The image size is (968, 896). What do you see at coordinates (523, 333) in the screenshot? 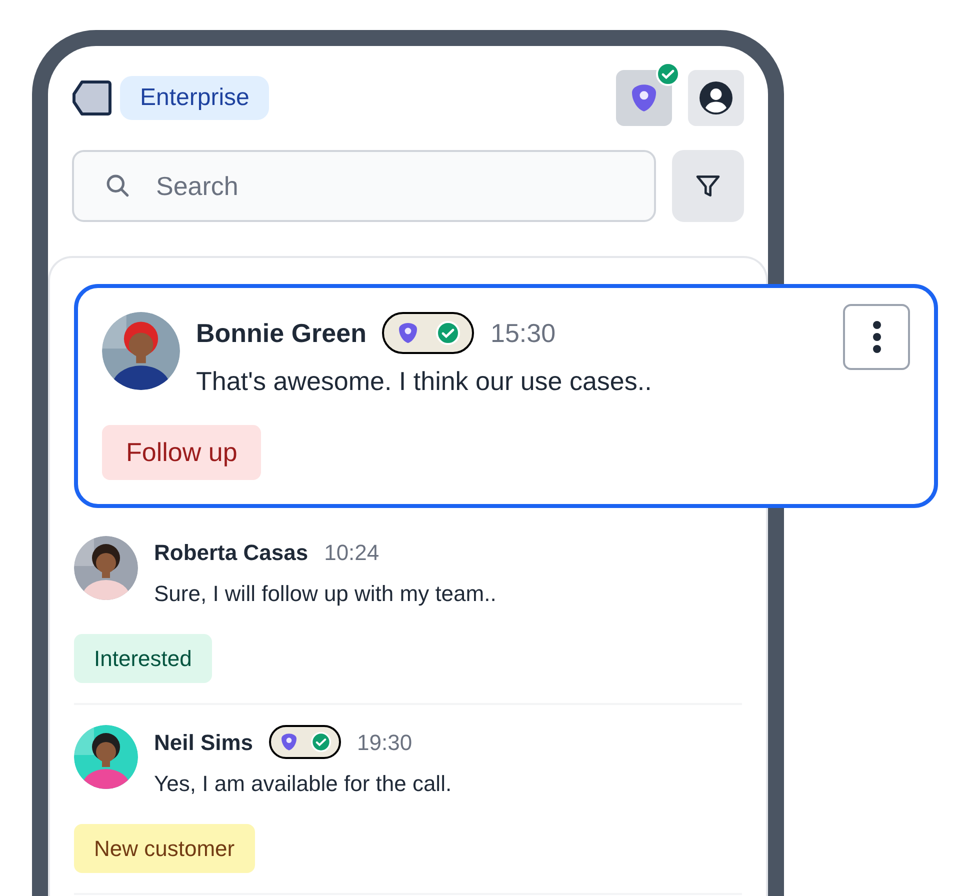
I see `message-time: 15:30` at bounding box center [523, 333].